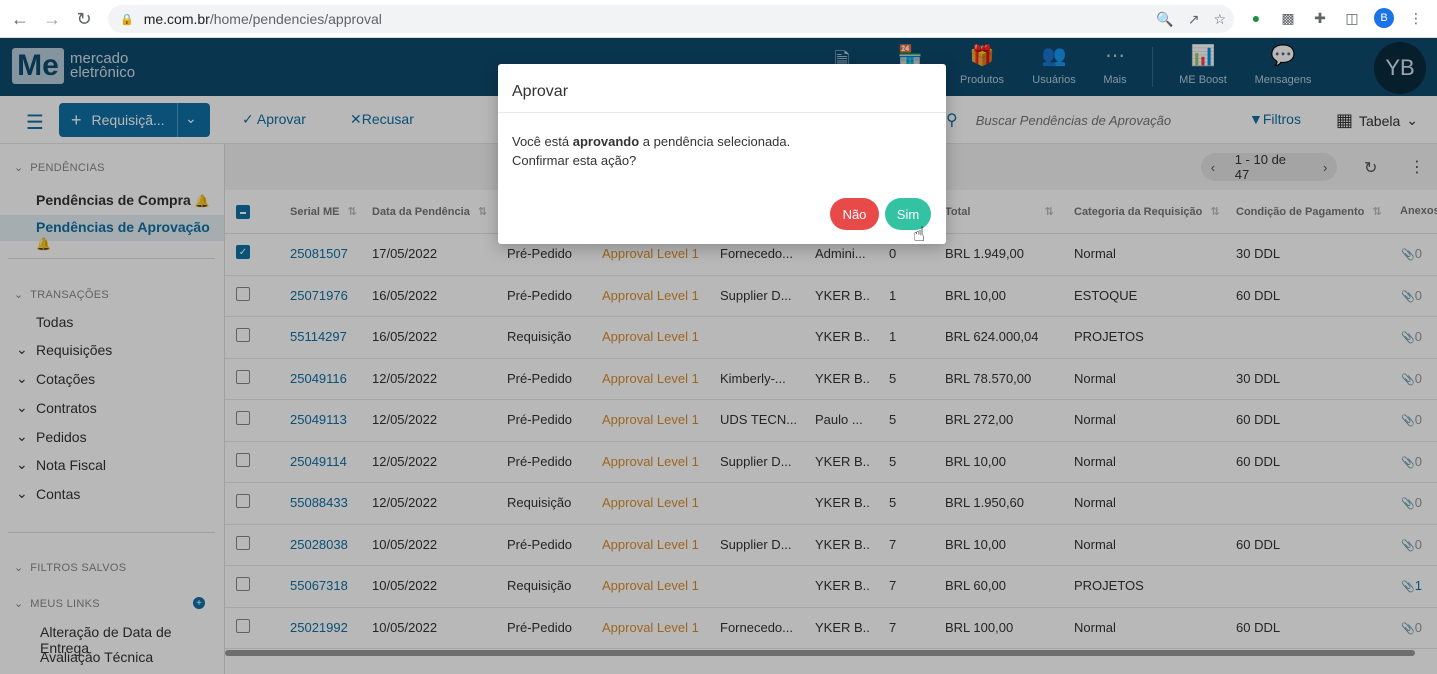 The image size is (1437, 674). What do you see at coordinates (84, 19) in the screenshot?
I see `reload-icon: ↻` at bounding box center [84, 19].